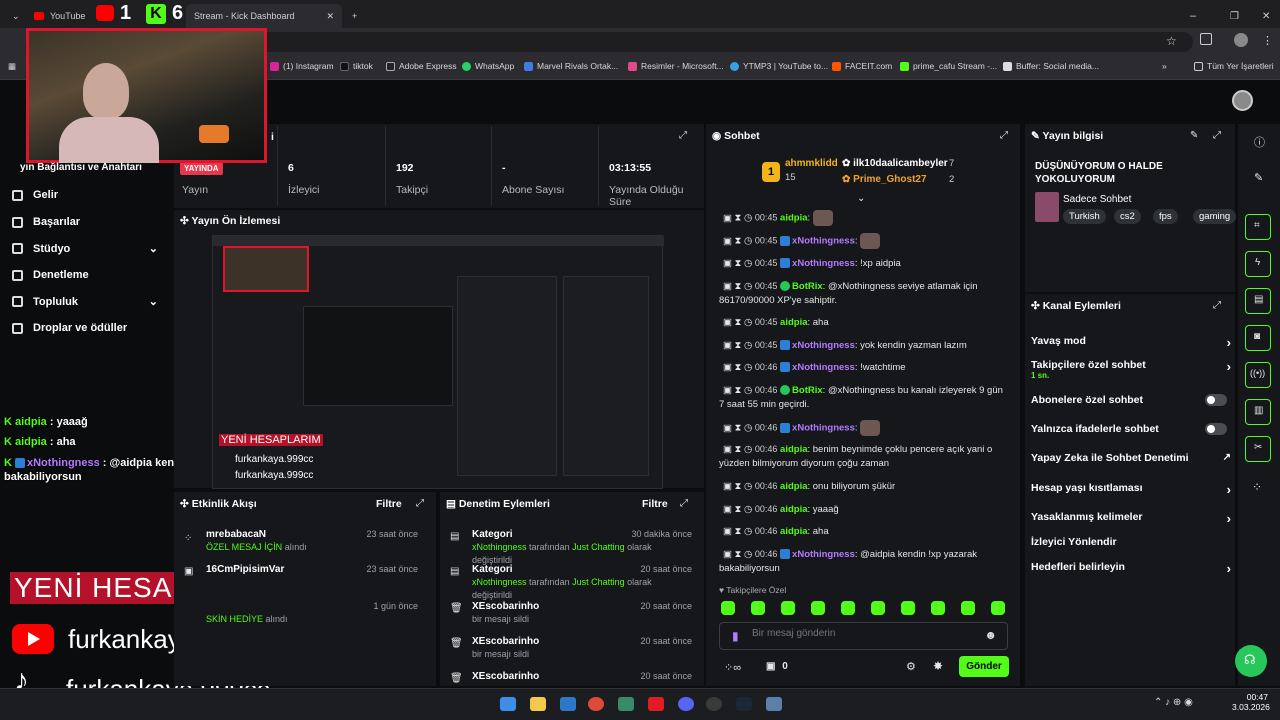 This screenshot has height=720, width=1280. Describe the element at coordinates (864, 428) in the screenshot. I see `chat-message: ▣ ⧗ ◷ 00:46 xNothingness:` at that location.